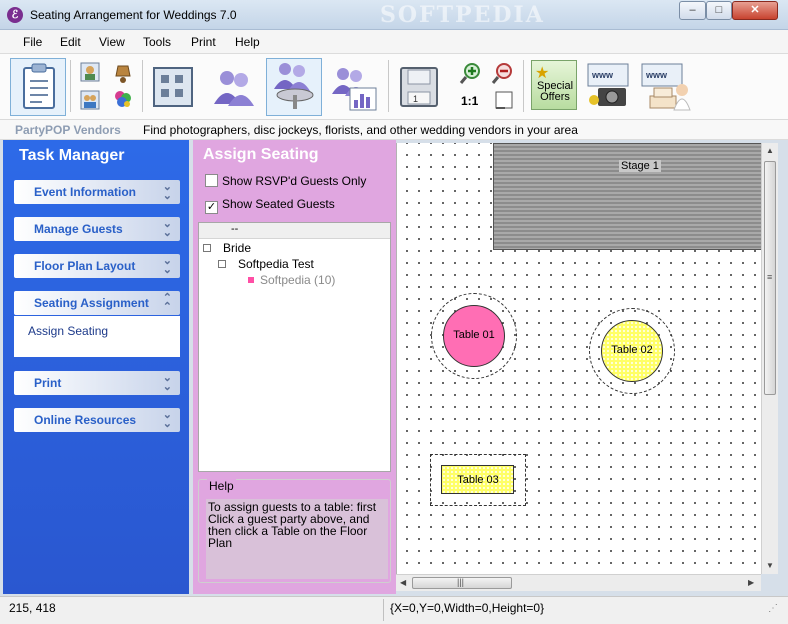 This screenshot has width=788, height=624. I want to click on task-group-label: Floor Plan Layout, so click(85, 266).